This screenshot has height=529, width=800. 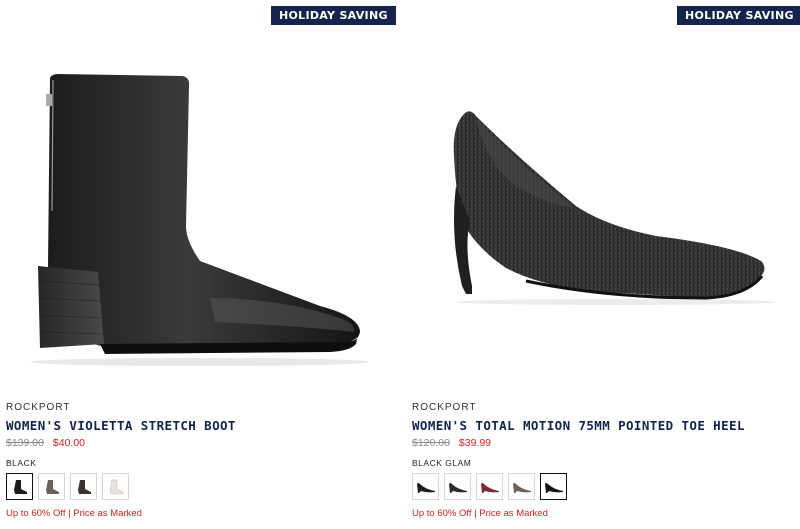 What do you see at coordinates (451, 443) in the screenshot?
I see `price-block: $120.00 $39.99` at bounding box center [451, 443].